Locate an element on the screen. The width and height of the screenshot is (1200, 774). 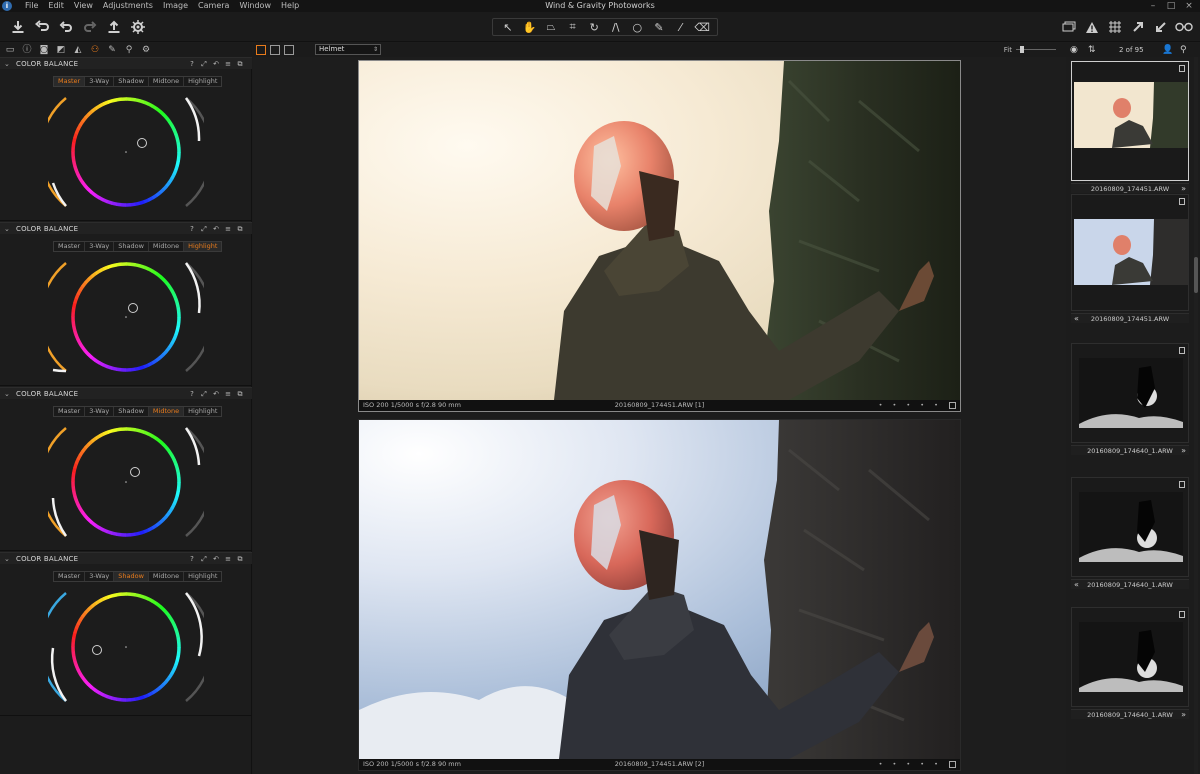
copy-icon is located at coordinates (1069, 27).